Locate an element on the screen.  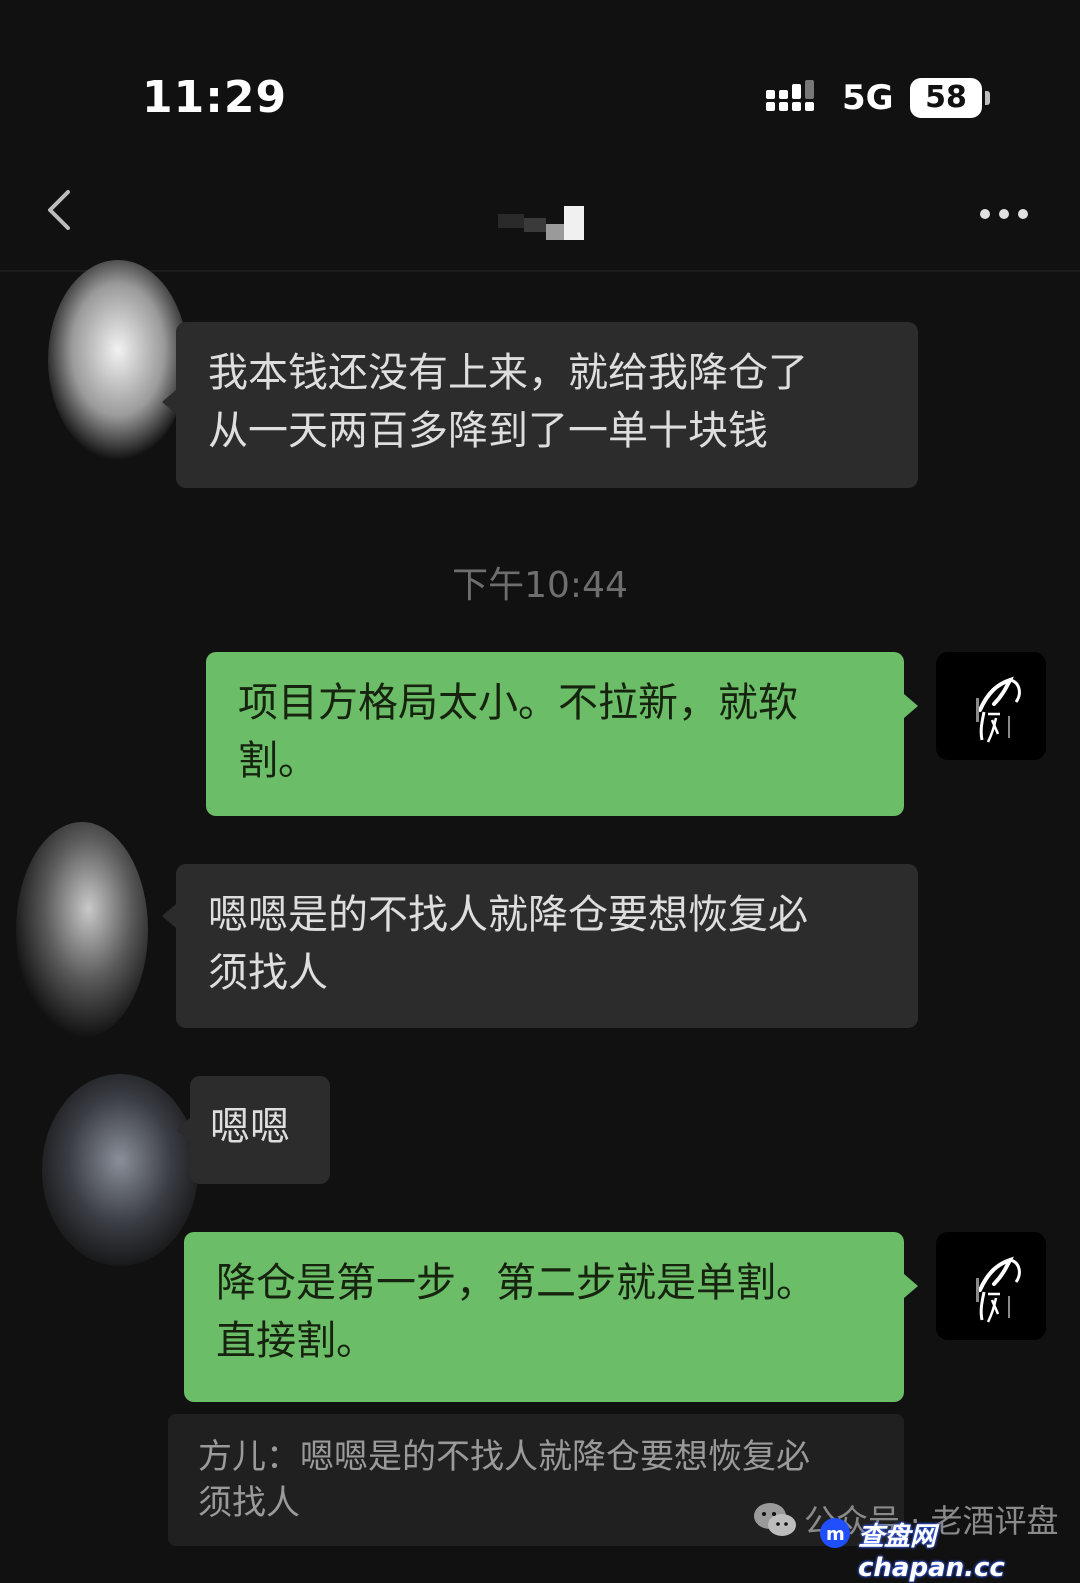
chat-title-redacted is located at coordinates (541, 223).